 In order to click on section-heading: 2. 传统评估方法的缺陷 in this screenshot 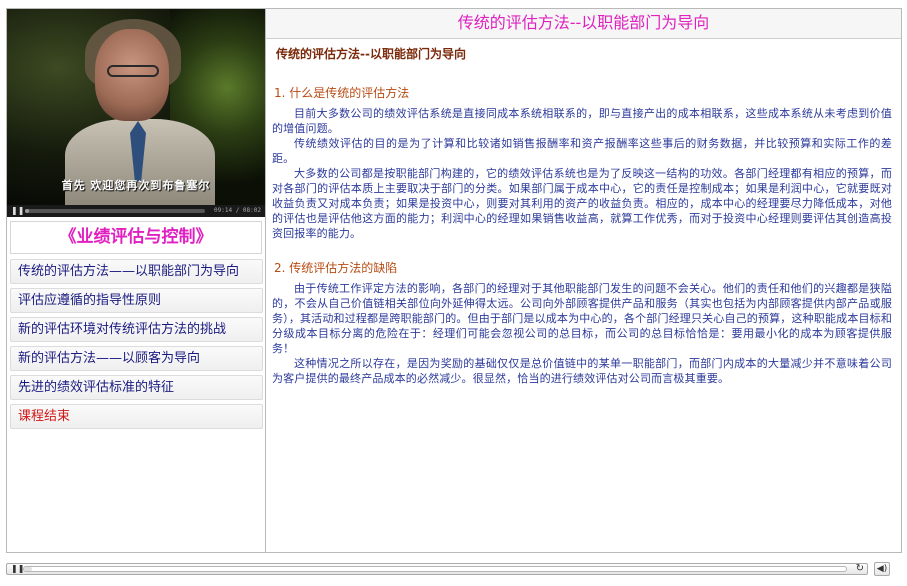, I will do `click(336, 268)`.